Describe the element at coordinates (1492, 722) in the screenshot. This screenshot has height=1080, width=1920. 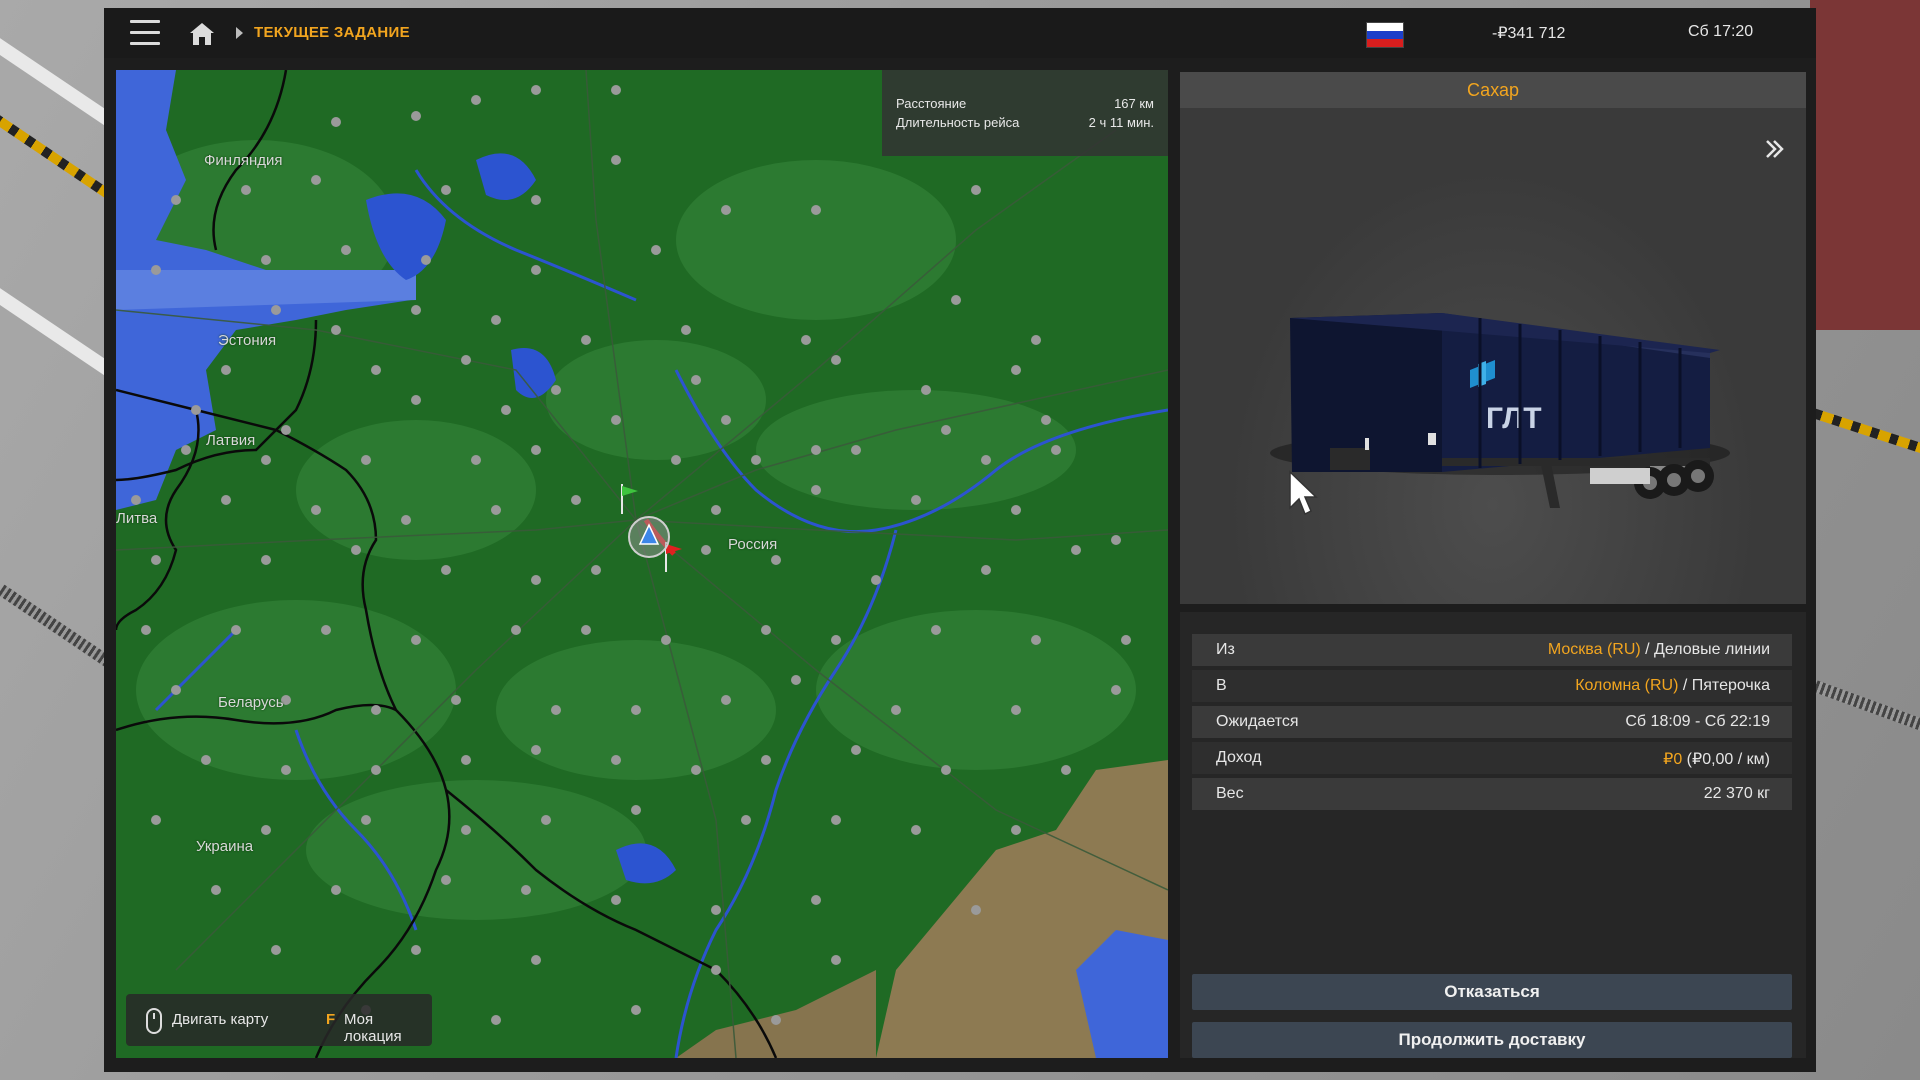
I see `expected-row: Ожидается Сб 18:09 - Сб 22:19` at that location.